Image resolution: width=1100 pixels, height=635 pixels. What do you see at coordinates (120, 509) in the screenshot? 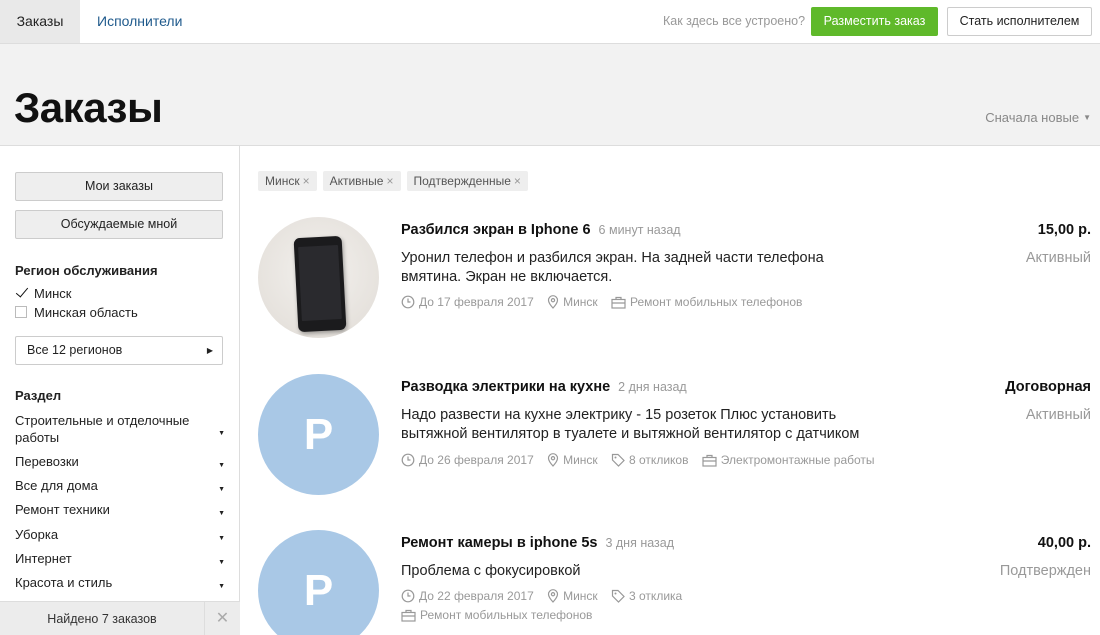
I see `category-item-repair: Ремонт техники ▼` at bounding box center [120, 509].